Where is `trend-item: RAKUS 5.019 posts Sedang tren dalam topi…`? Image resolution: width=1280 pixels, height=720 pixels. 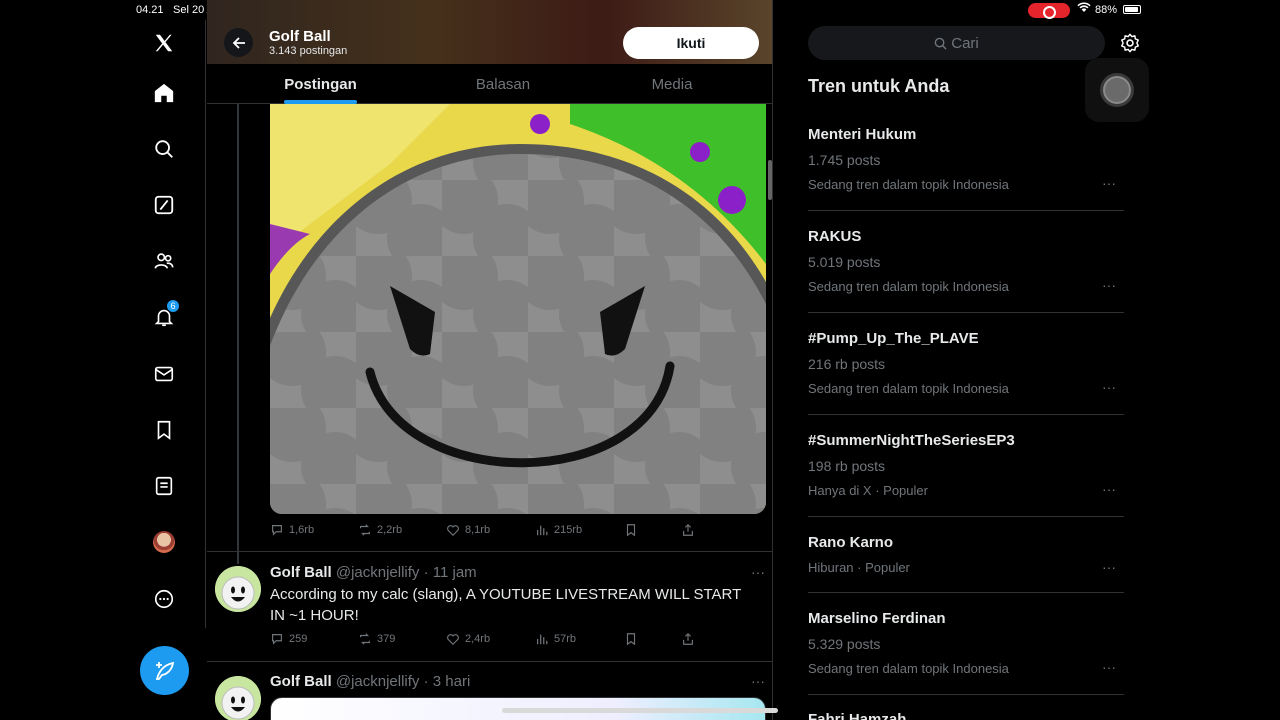 trend-item: RAKUS 5.019 posts Sedang tren dalam topi… is located at coordinates (966, 261).